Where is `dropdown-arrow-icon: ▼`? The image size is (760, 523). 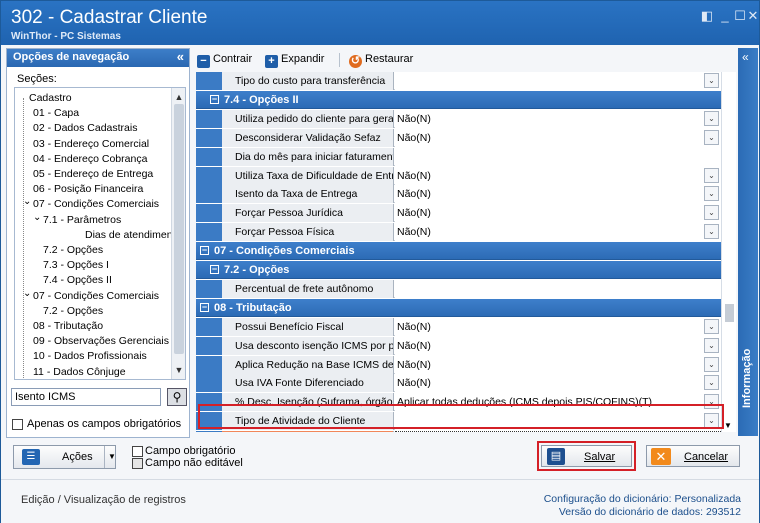
dropdown-arrow-icon: ▼ is located at coordinates (112, 456).